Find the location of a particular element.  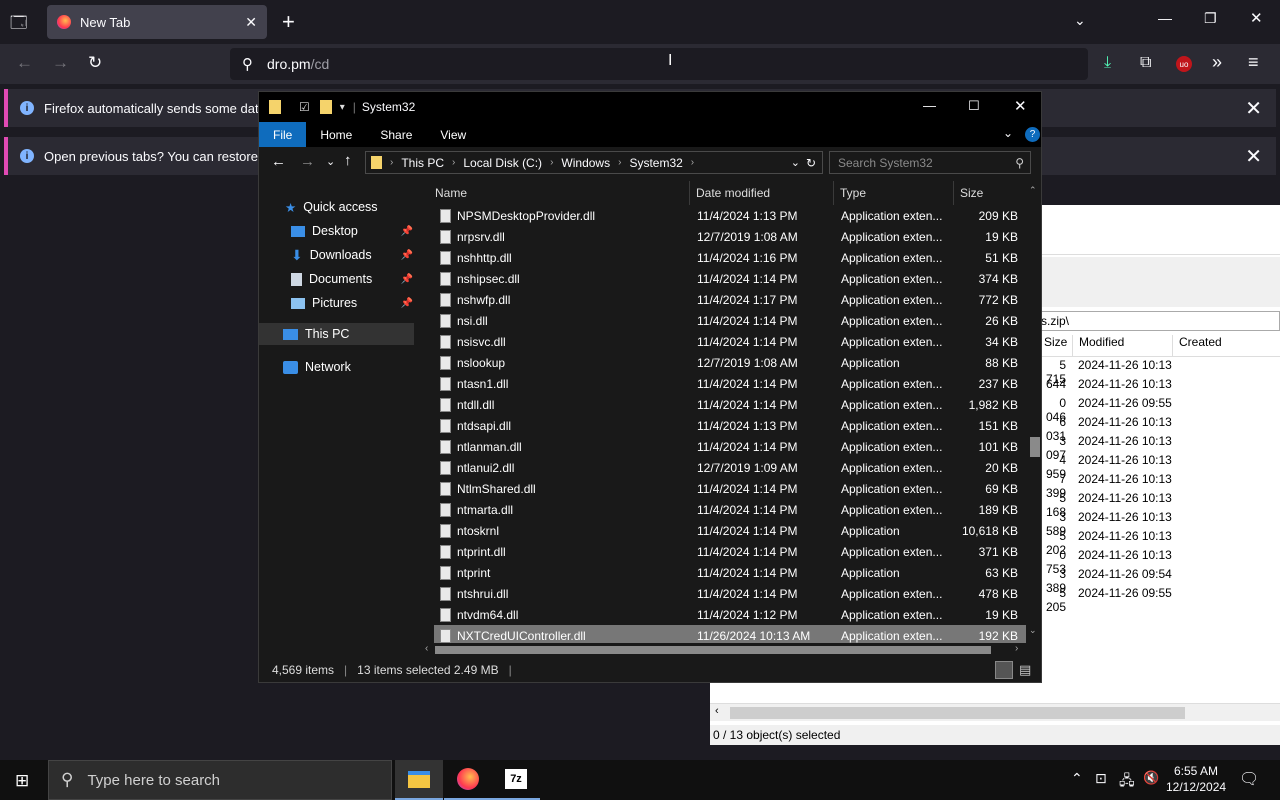

clock: 6:55 AM 12/12/2024 is located at coordinates (1196, 779).